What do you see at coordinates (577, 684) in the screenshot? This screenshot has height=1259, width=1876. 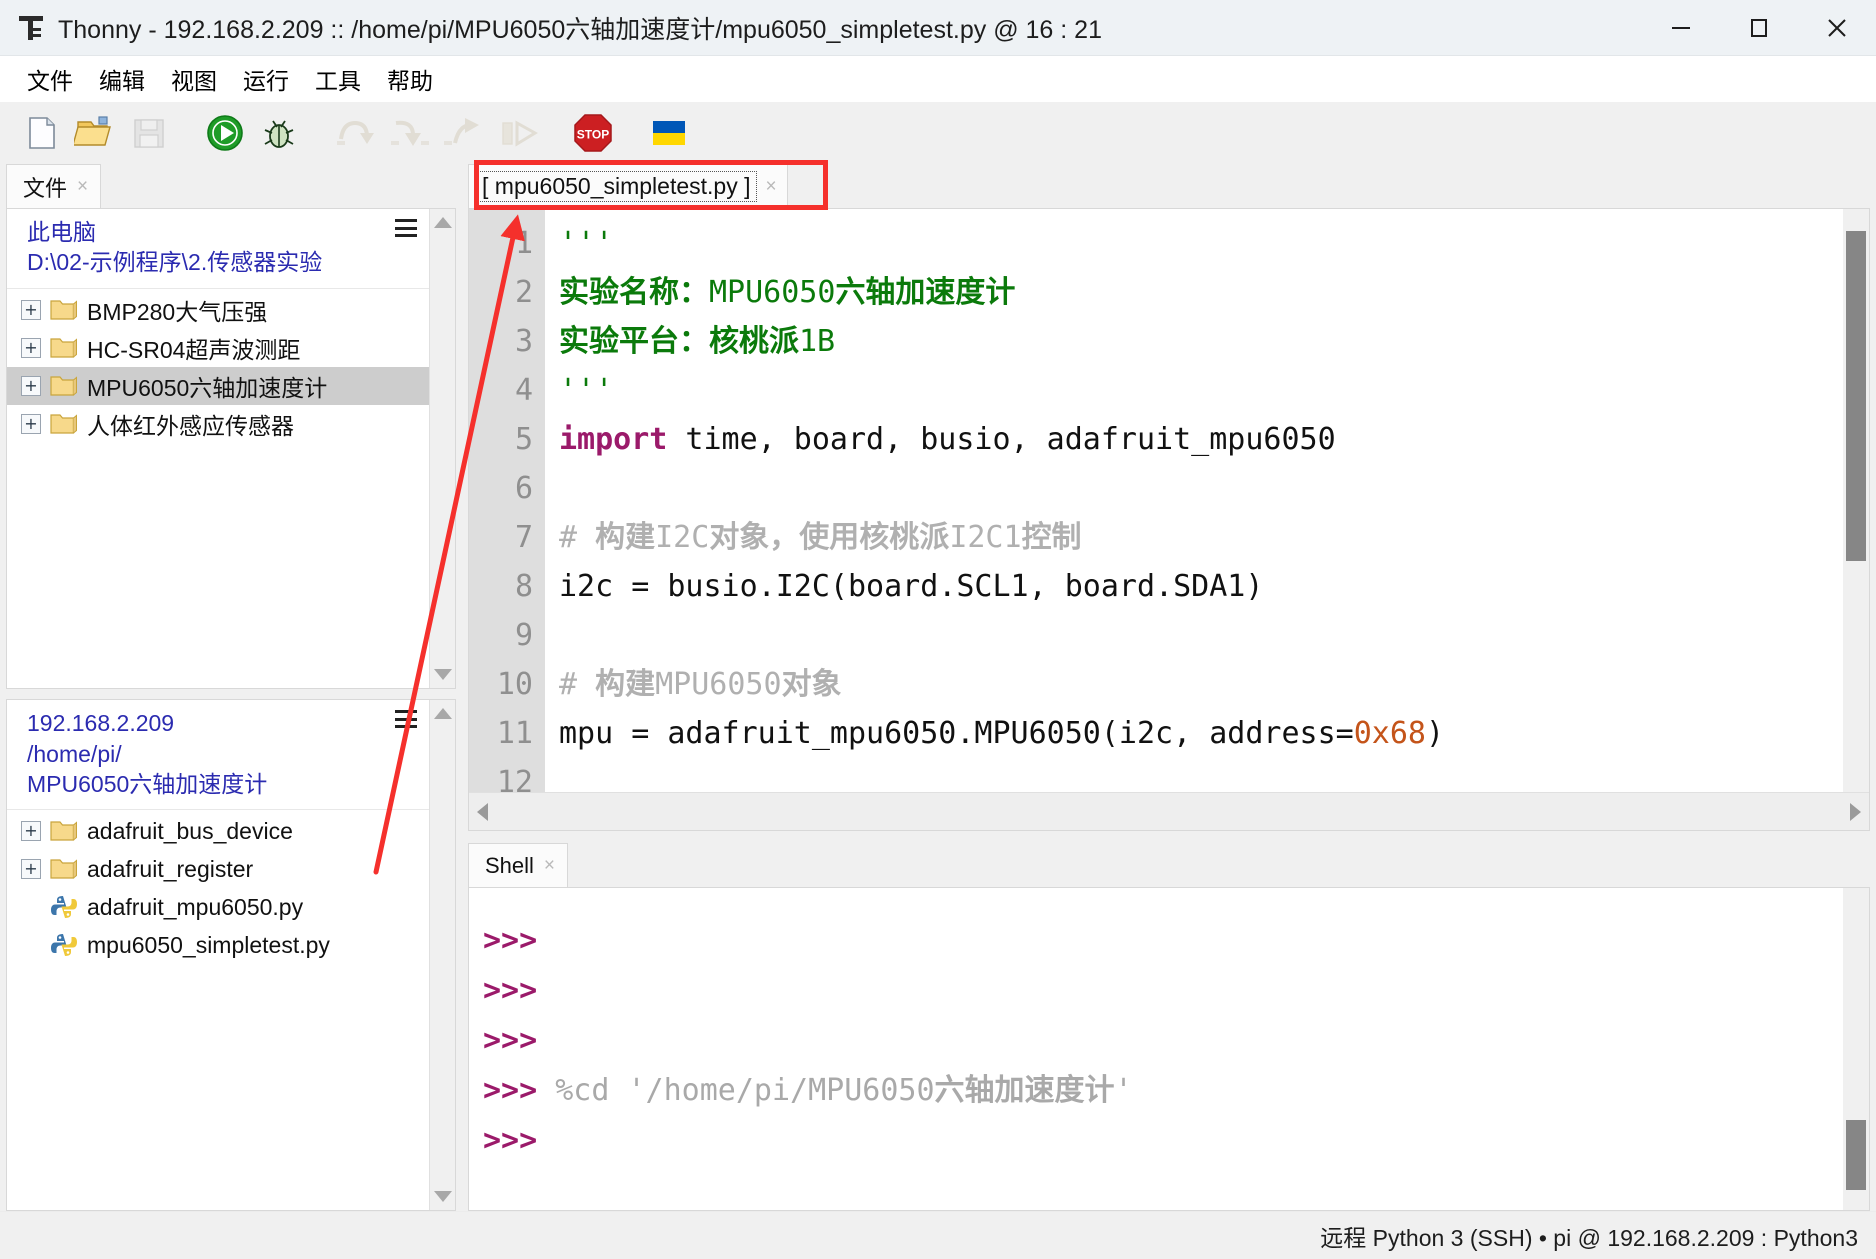 I see `code-token: #` at bounding box center [577, 684].